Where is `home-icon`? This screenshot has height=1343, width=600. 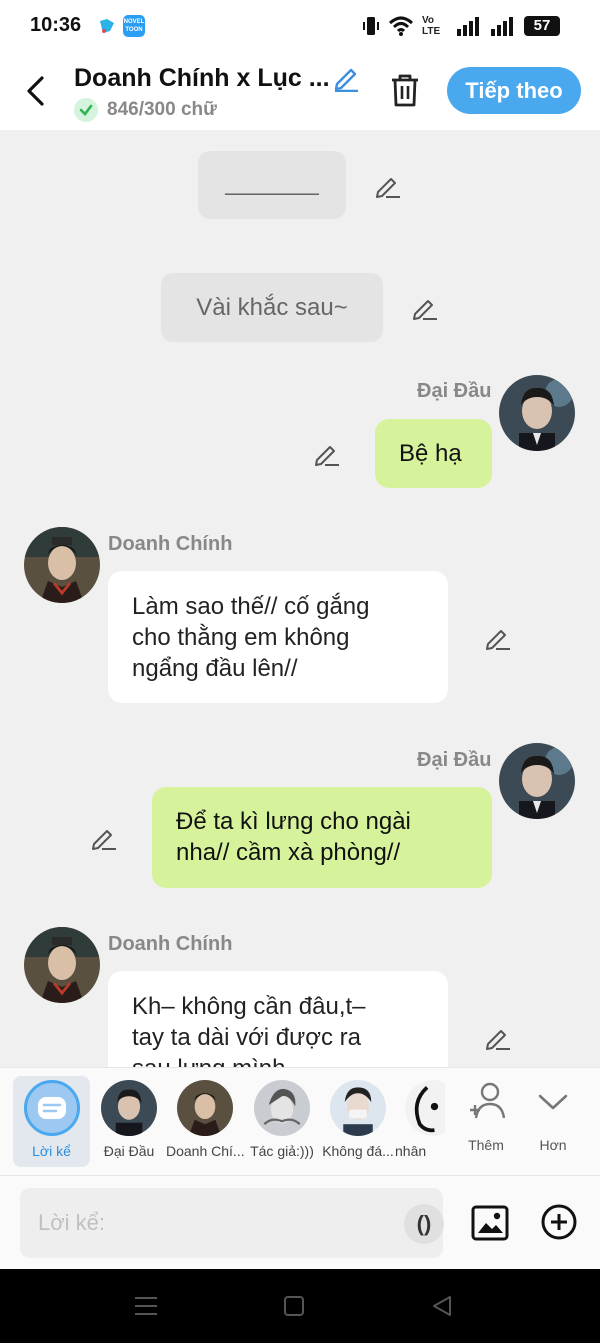
home-icon is located at coordinates (294, 1306).